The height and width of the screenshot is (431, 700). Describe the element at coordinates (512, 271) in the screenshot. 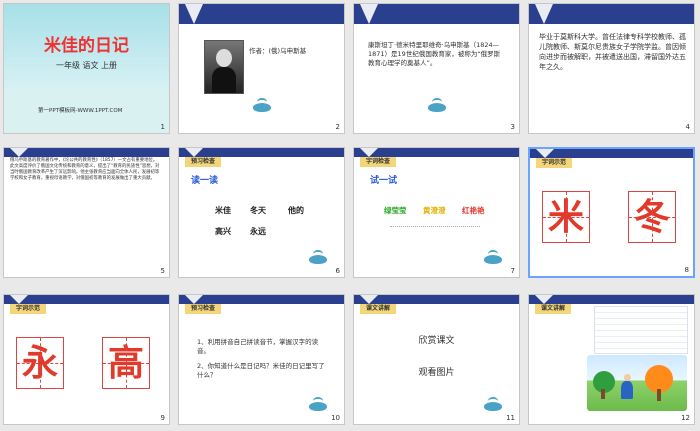

I see `slide-number: 7` at that location.